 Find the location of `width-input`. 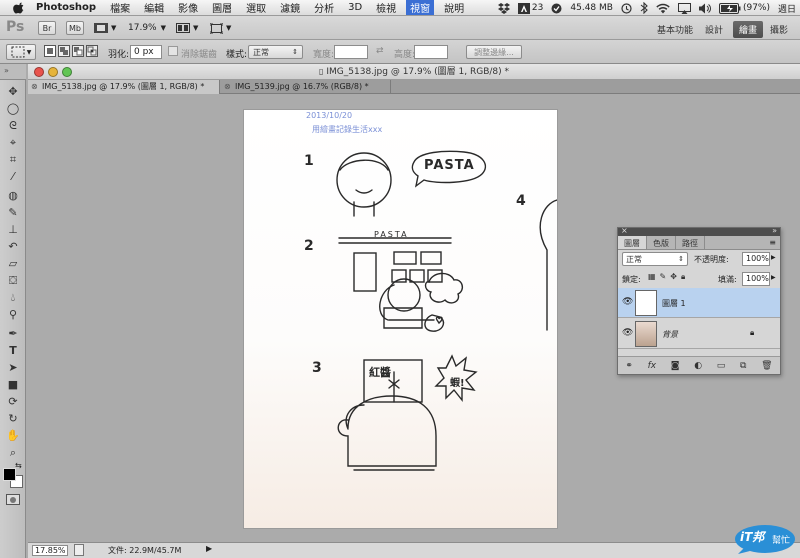

width-input is located at coordinates (351, 52).